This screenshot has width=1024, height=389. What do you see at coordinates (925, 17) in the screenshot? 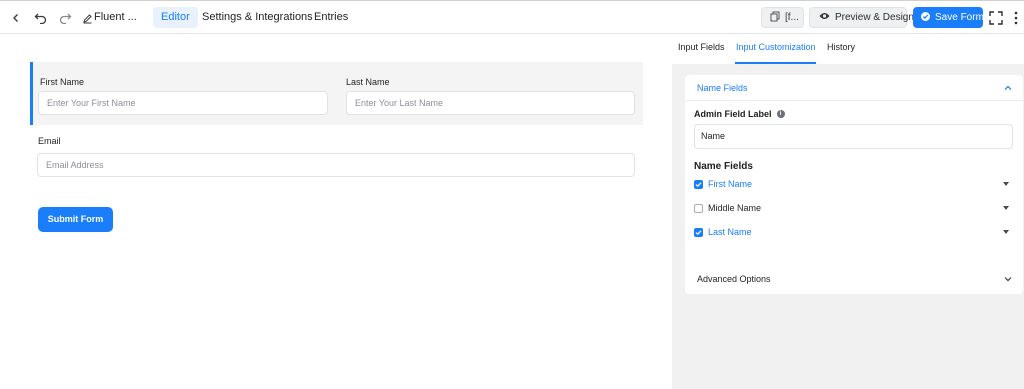
I see `check-circle-icon` at bounding box center [925, 17].